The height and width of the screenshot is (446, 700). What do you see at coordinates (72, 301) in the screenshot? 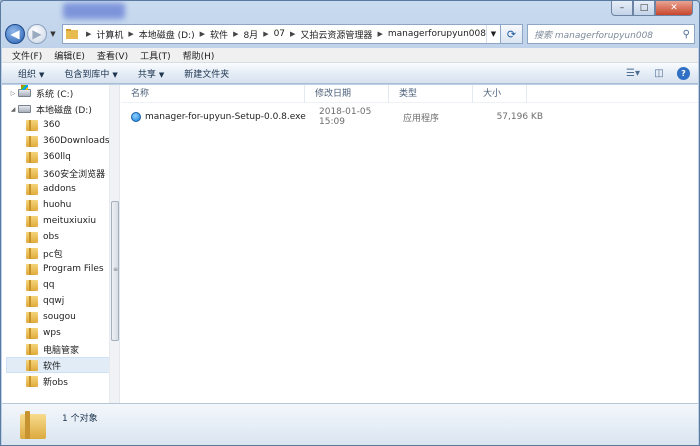
I see `tree-item-folder: qqwj` at bounding box center [72, 301].